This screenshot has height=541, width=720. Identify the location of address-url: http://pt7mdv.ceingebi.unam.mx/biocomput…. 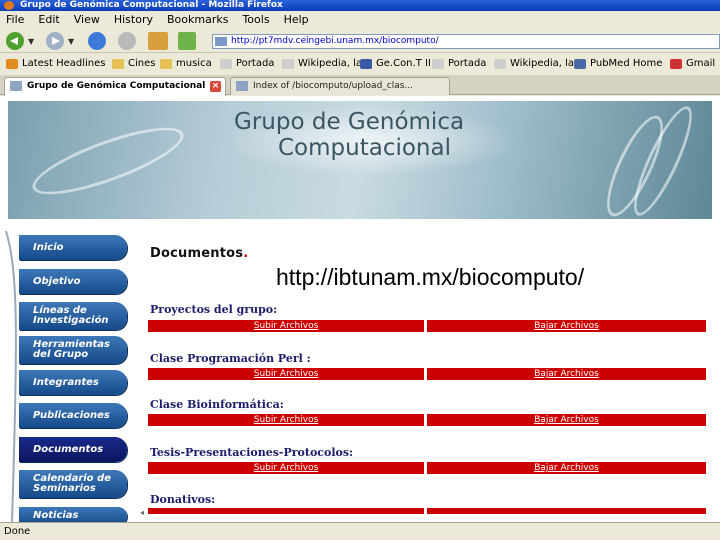
(335, 41).